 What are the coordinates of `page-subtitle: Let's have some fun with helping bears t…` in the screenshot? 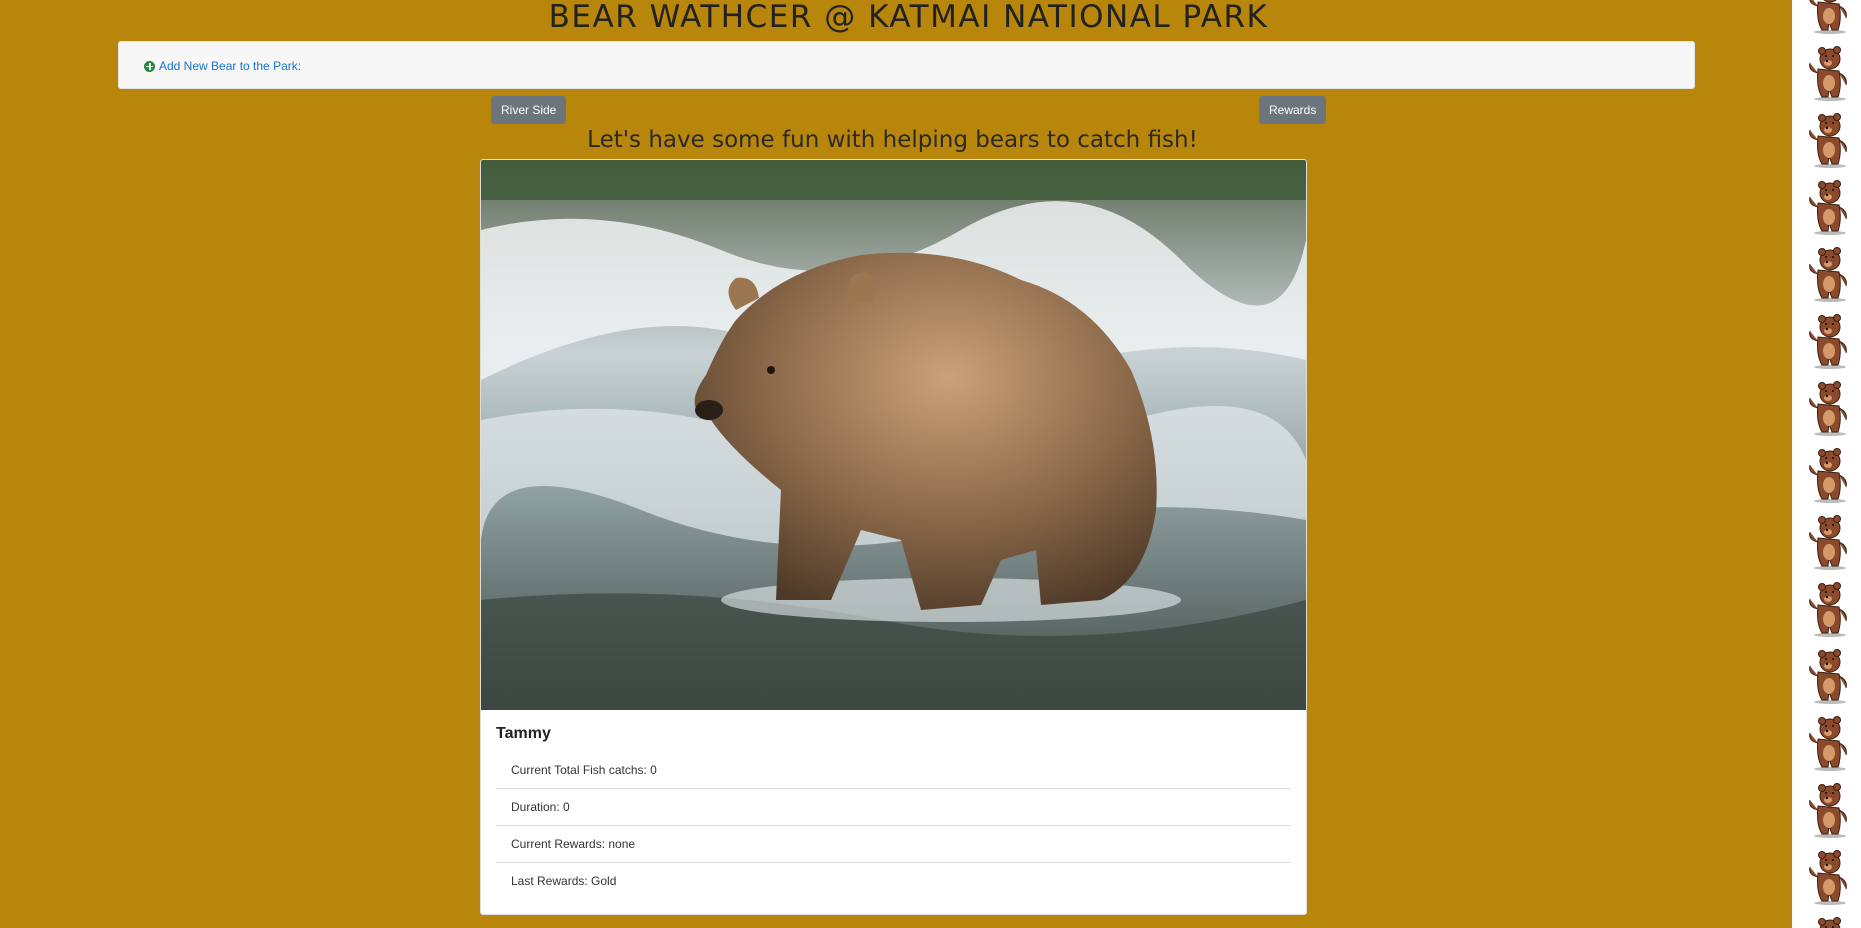 It's located at (892, 140).